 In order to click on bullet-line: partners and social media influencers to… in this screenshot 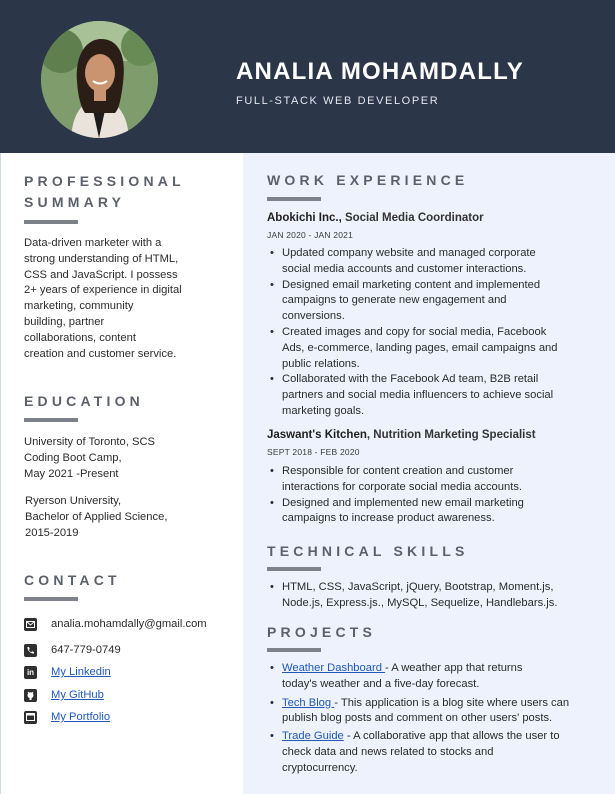, I will do `click(418, 395)`.